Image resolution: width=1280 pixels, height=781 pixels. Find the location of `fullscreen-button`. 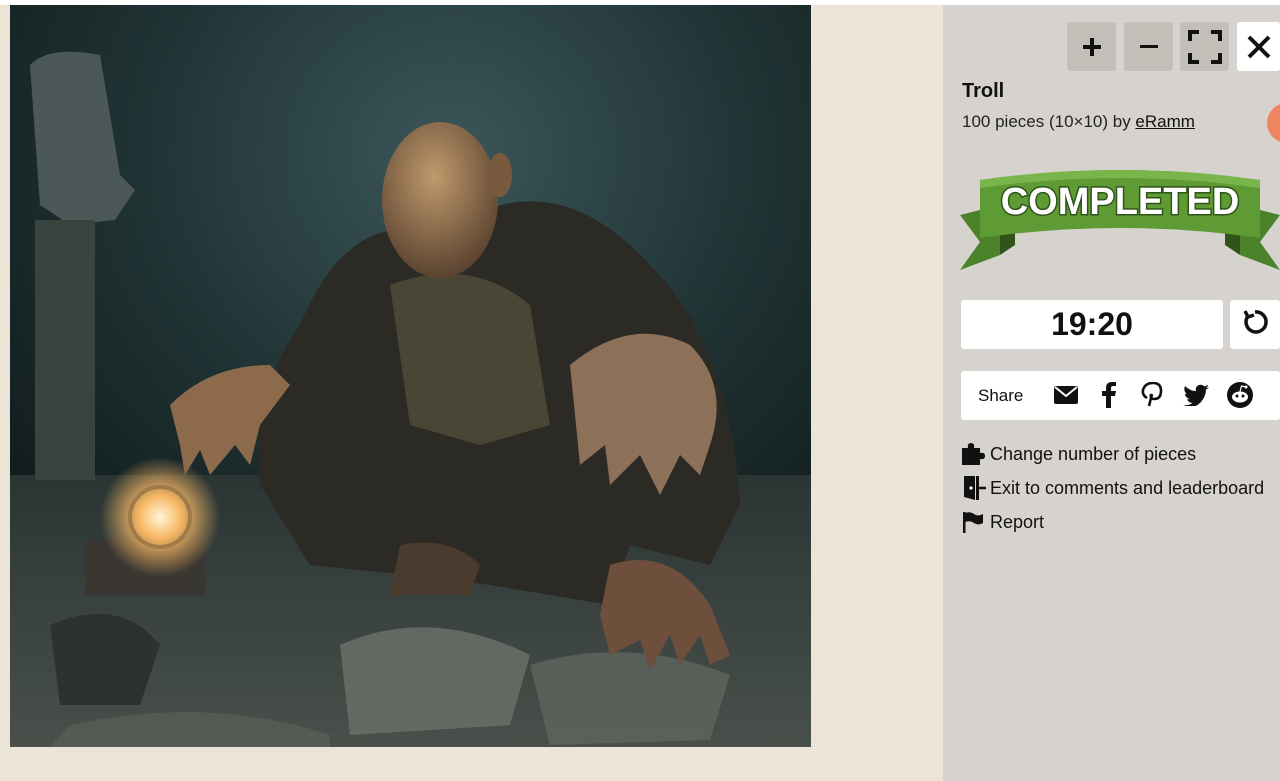

fullscreen-button is located at coordinates (1204, 46).